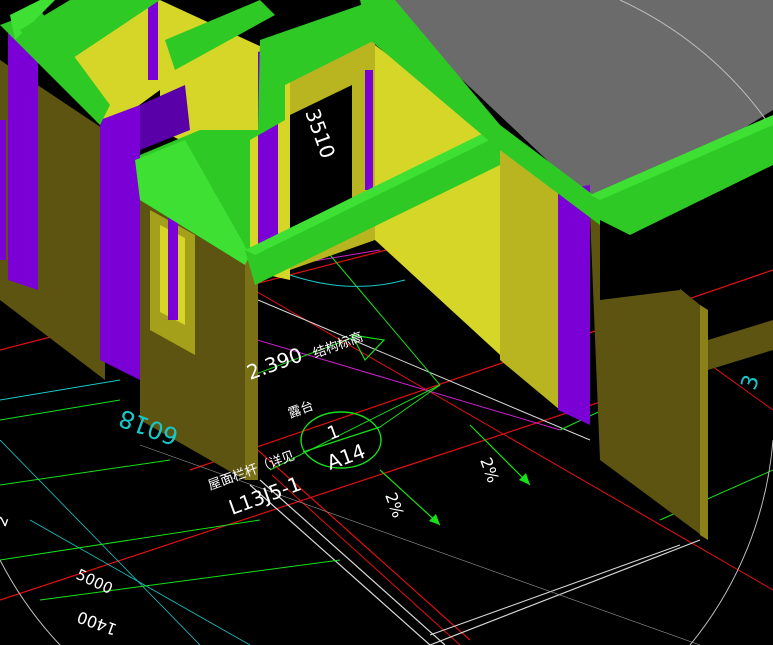 The height and width of the screenshot is (645, 773). I want to click on column-right, so click(574, 305).